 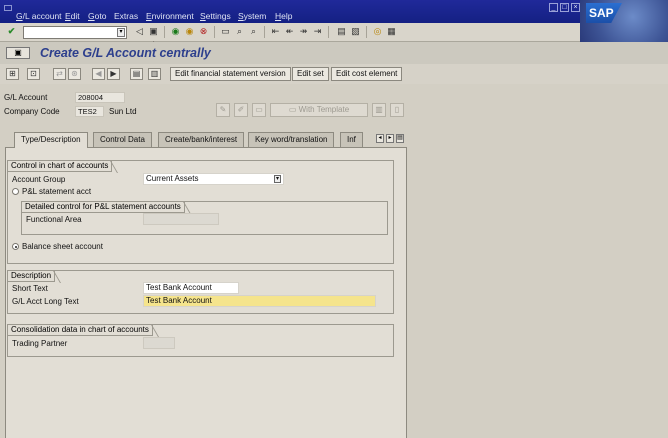 I want to click on display-change-icon: ⊞, so click(x=12, y=74).